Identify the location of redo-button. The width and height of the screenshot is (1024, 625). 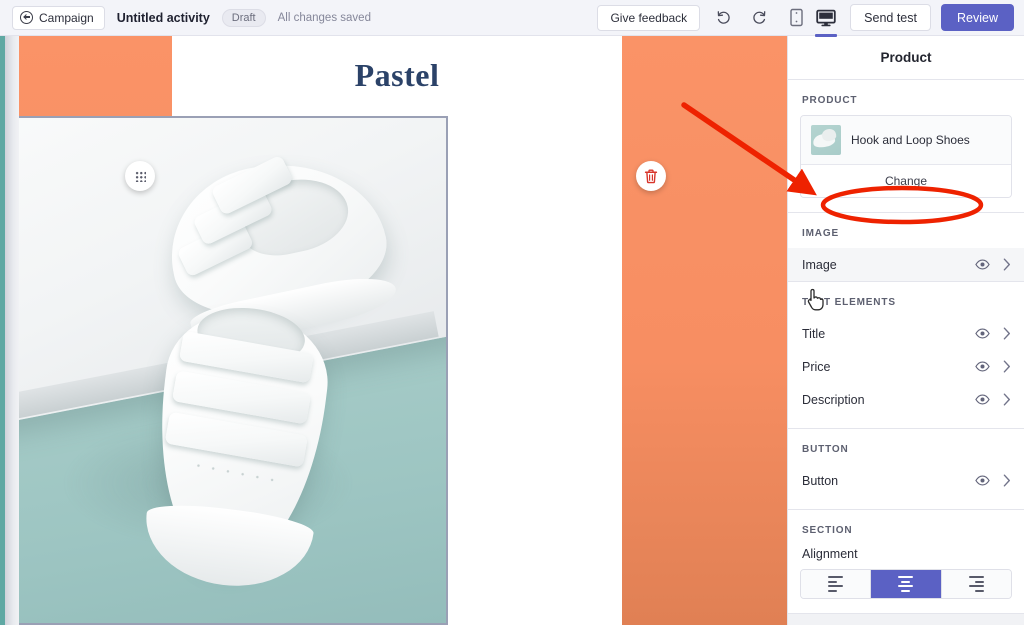
(759, 18).